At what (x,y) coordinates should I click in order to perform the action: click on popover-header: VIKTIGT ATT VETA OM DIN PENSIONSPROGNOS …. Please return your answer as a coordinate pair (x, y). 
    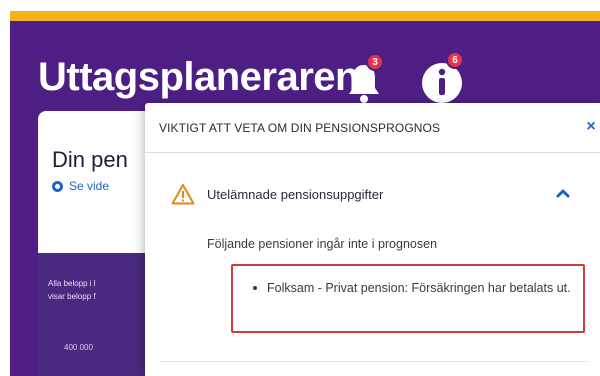
    Looking at the image, I should click on (372, 128).